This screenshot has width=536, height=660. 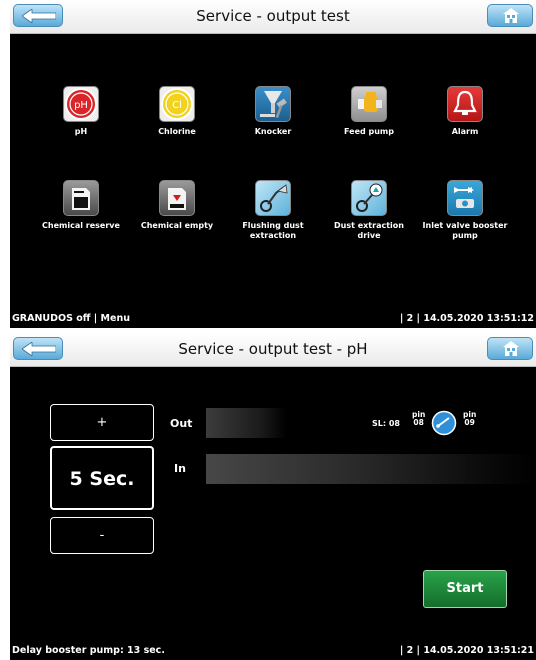 I want to click on tile-inlet-valve-booster-pump: Inlet valve booster pump, so click(x=465, y=210).